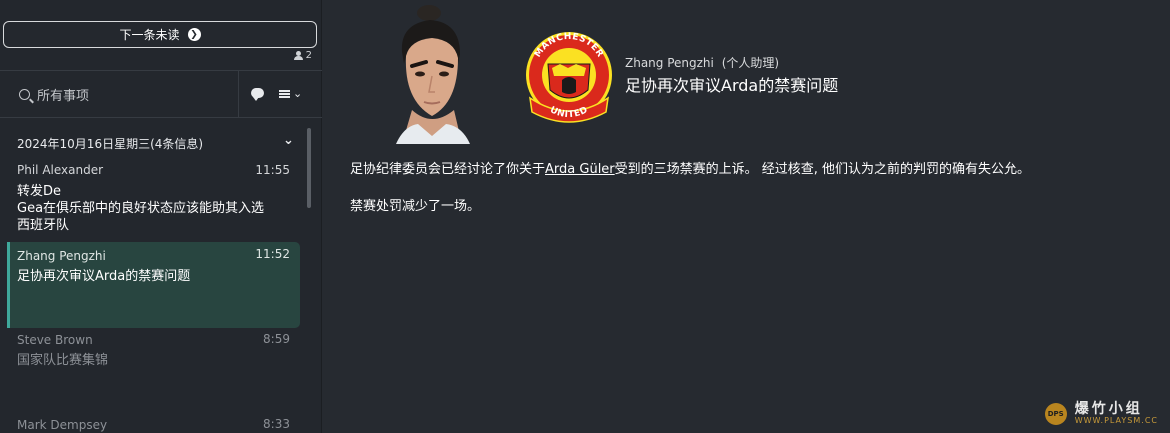 The width and height of the screenshot is (1170, 433). Describe the element at coordinates (153, 352) in the screenshot. I see `message-list-item: Steve Brown 8:59 国家队比赛集锦` at that location.